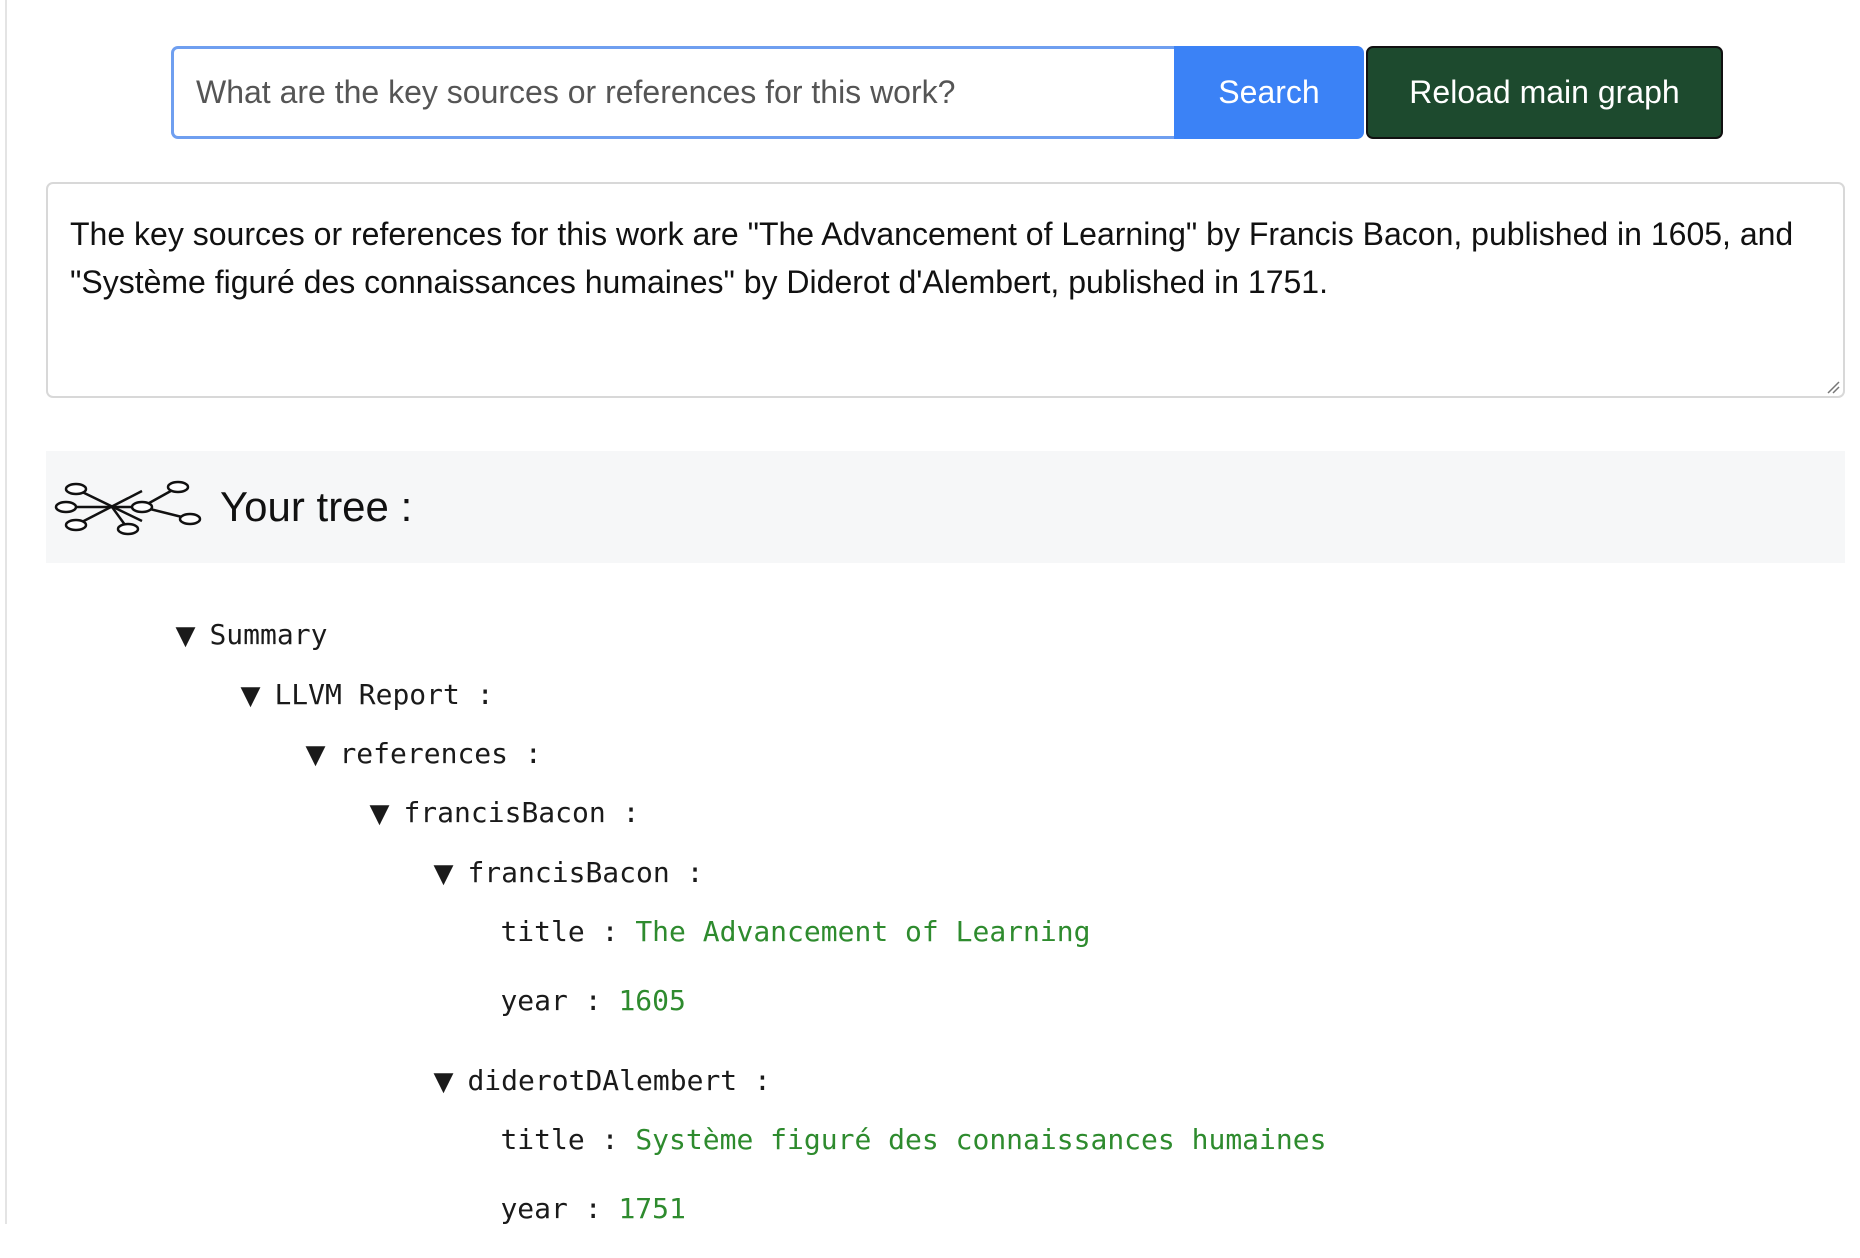 This screenshot has height=1258, width=1860. Describe the element at coordinates (1269, 92) in the screenshot. I see `search-button: Search` at that location.